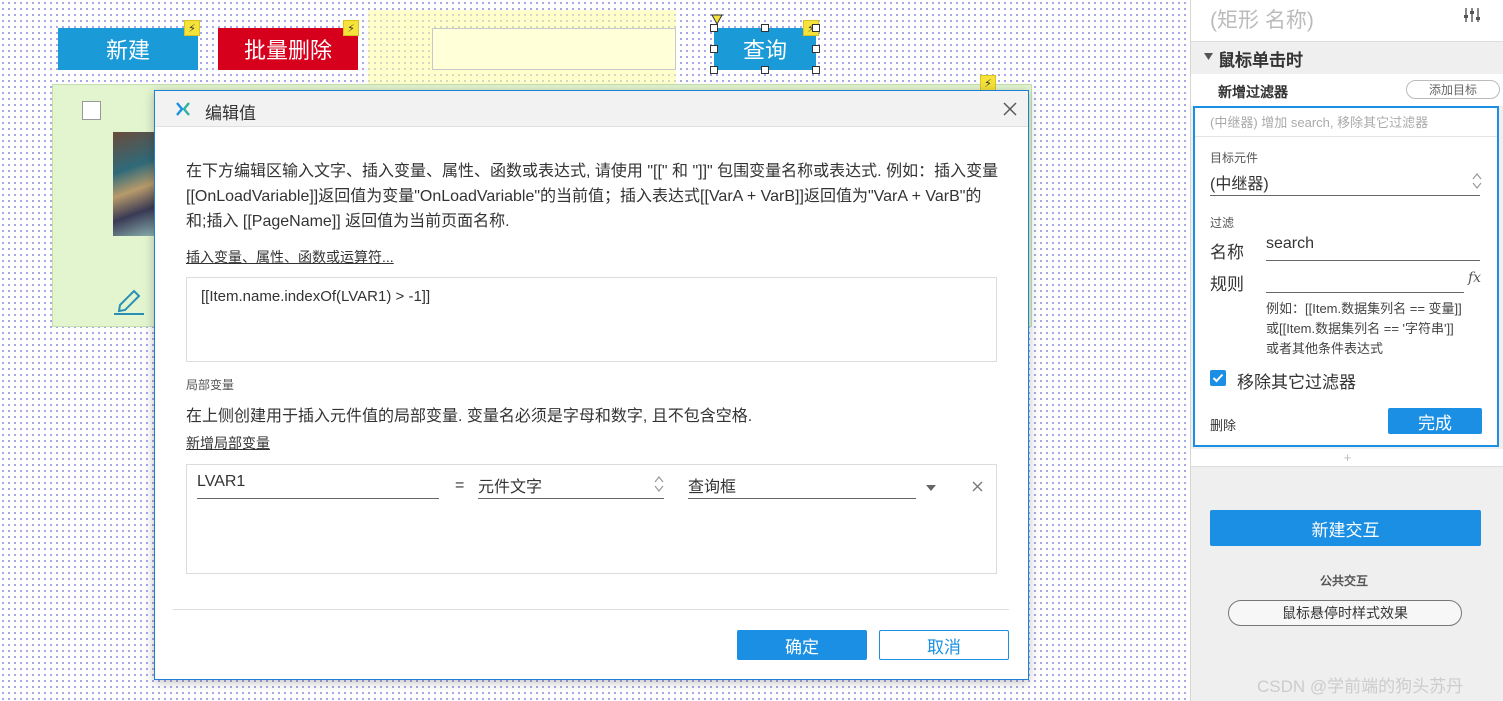 Image resolution: width=1503 pixels, height=701 pixels. I want to click on name-label: 名称, so click(1227, 252).